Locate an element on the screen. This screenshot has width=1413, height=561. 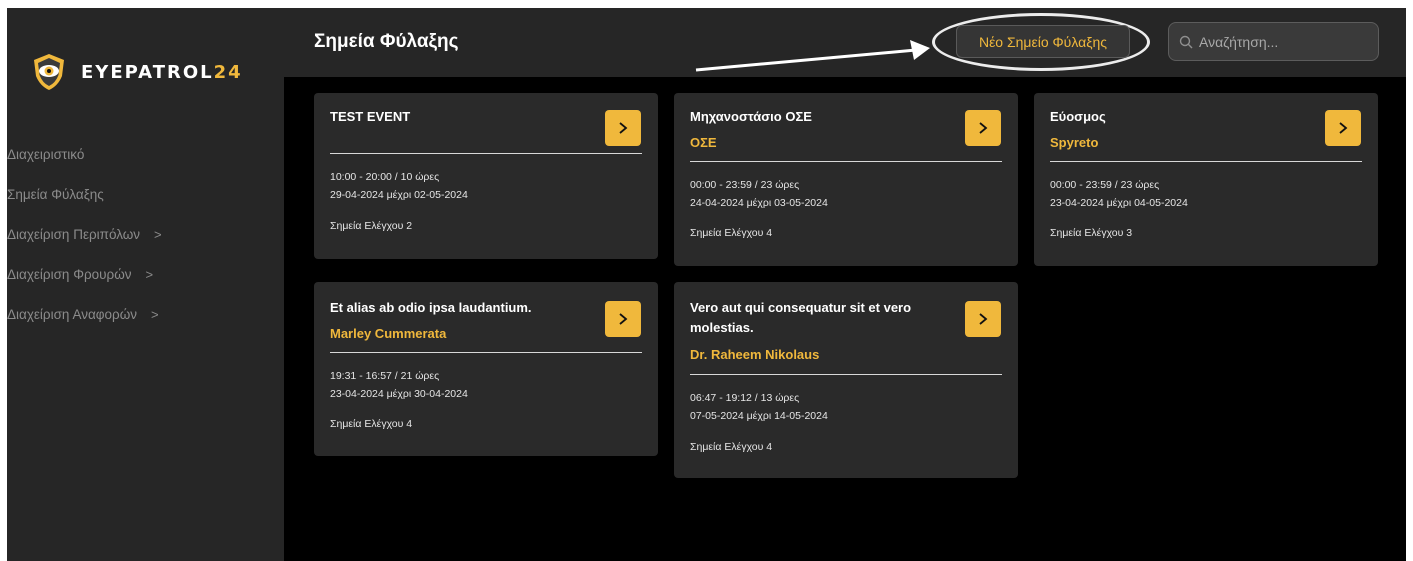
sidebar-item-guard-management: Διαχείριση Φρουρών > is located at coordinates (145, 274).